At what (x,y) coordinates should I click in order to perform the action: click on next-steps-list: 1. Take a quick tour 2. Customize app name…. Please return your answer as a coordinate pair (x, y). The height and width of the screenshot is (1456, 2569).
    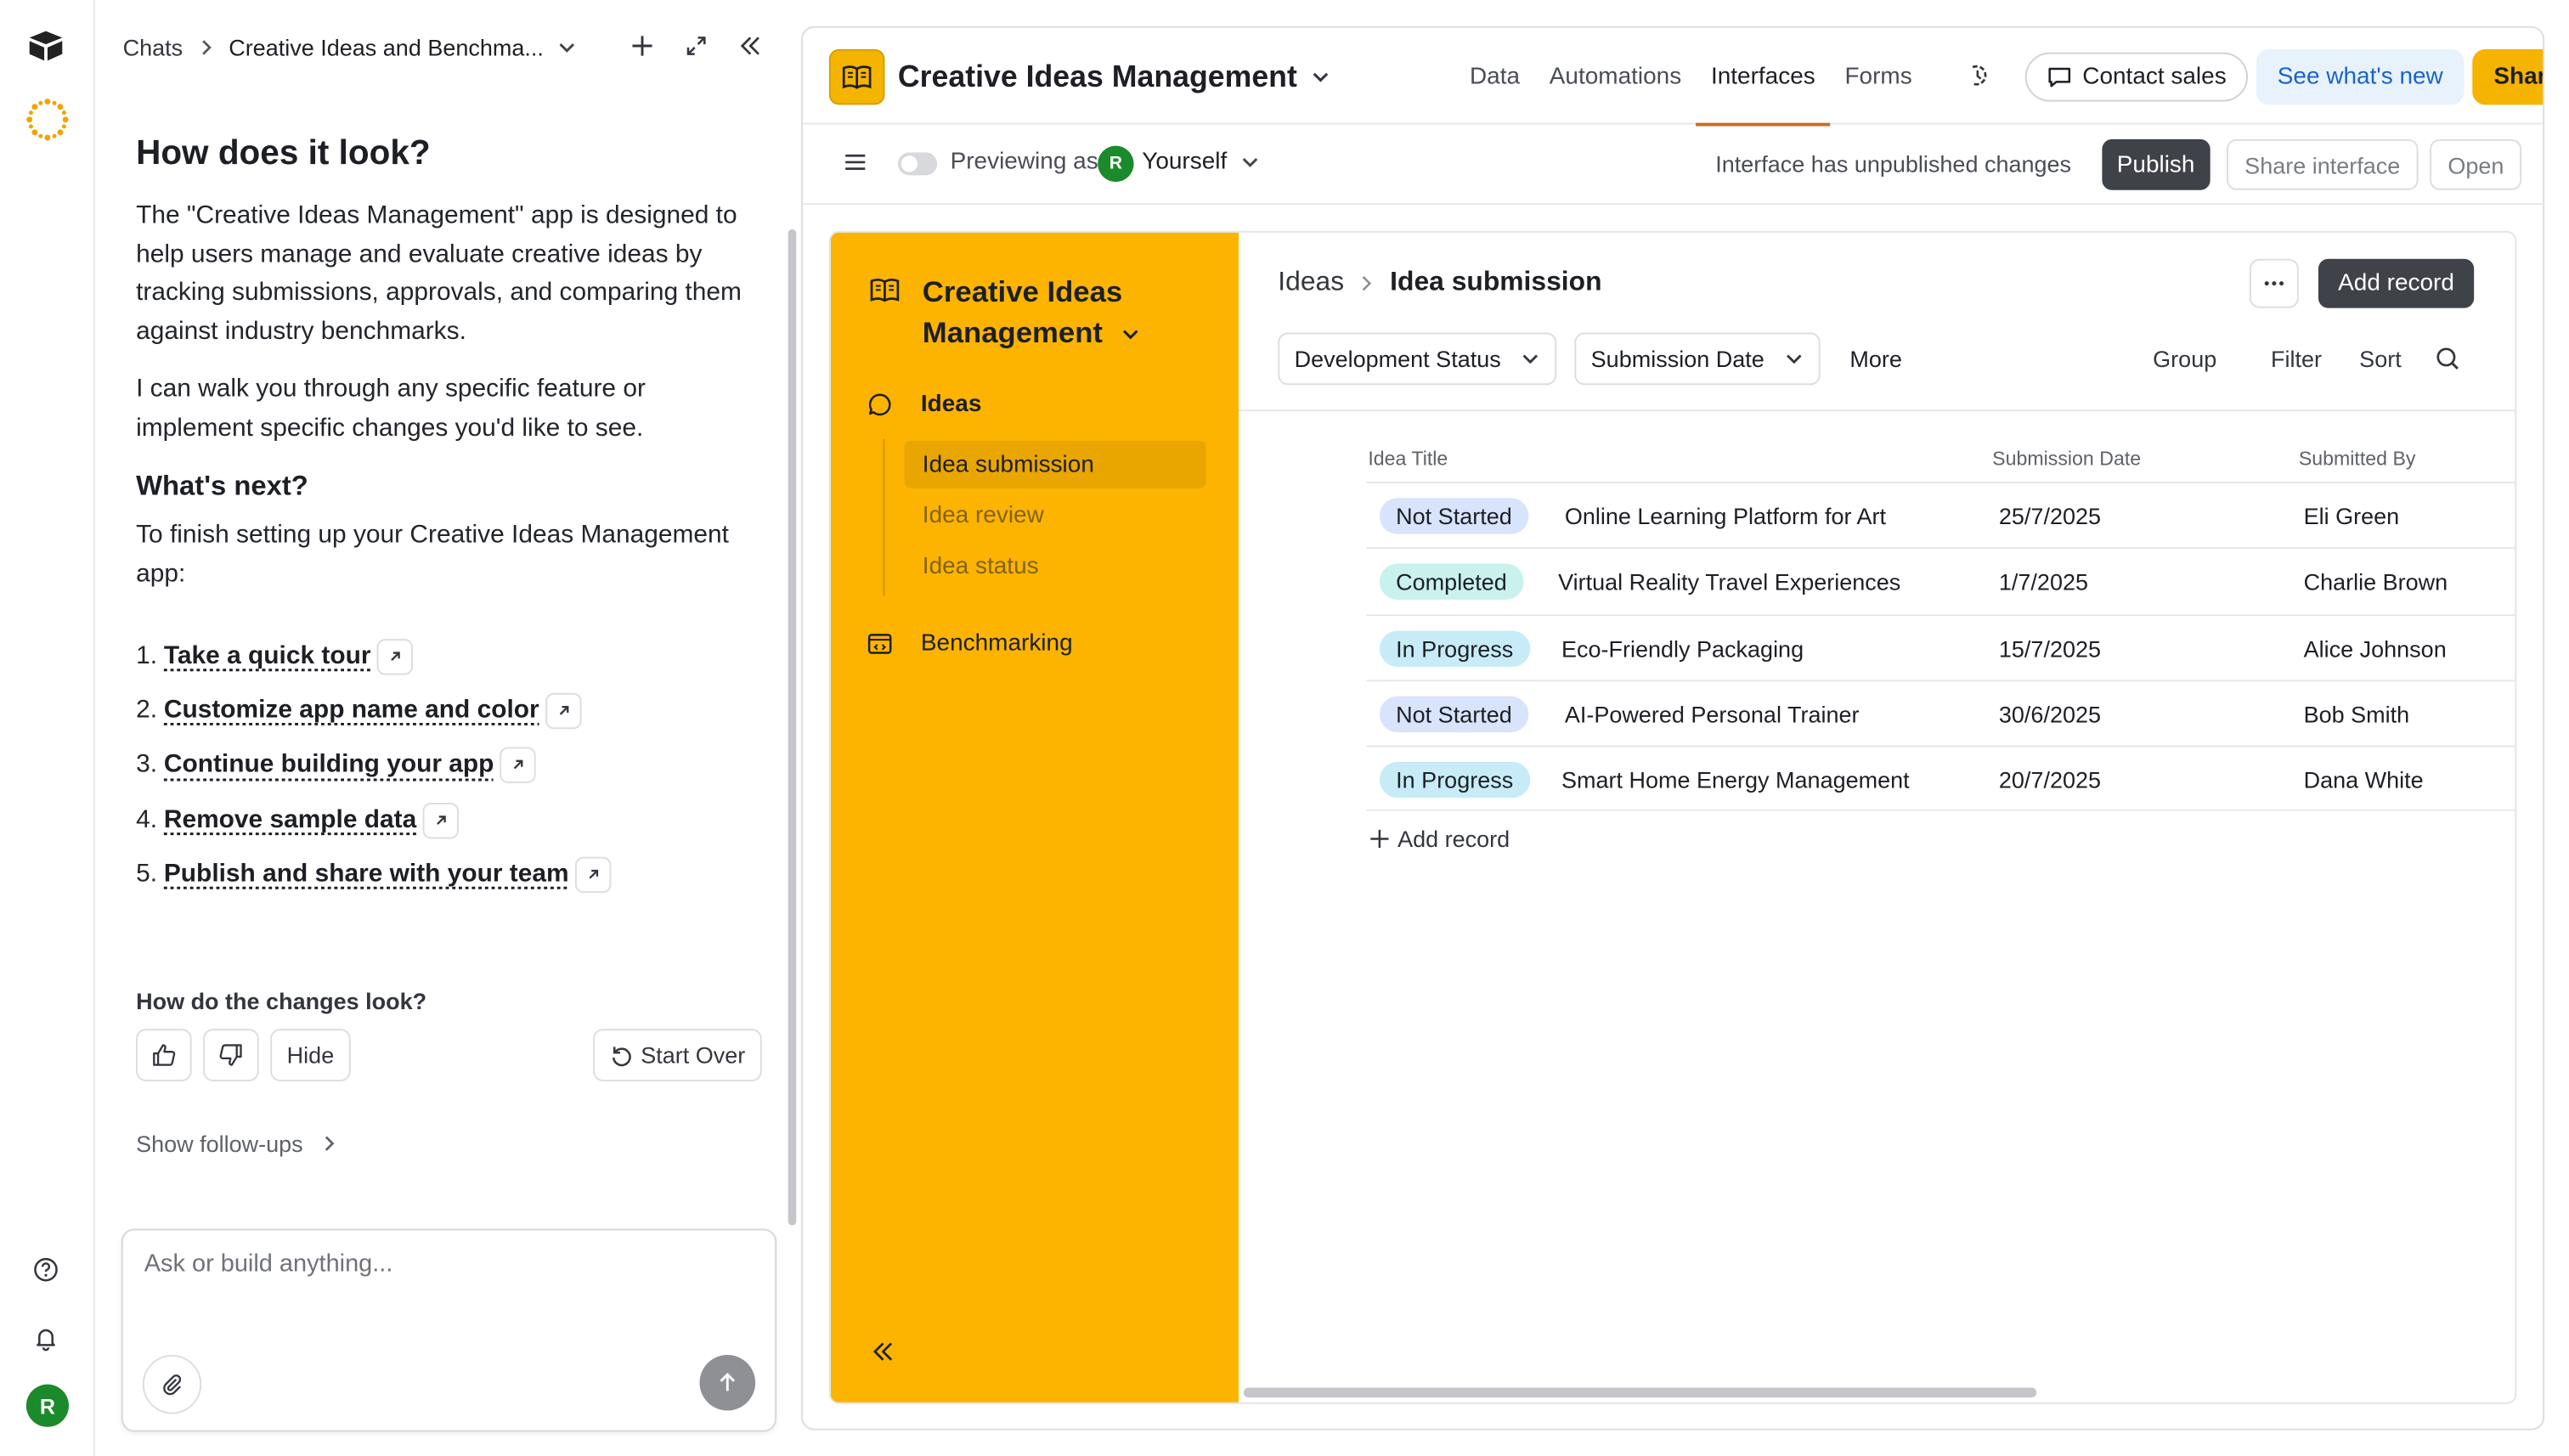
    Looking at the image, I should click on (449, 766).